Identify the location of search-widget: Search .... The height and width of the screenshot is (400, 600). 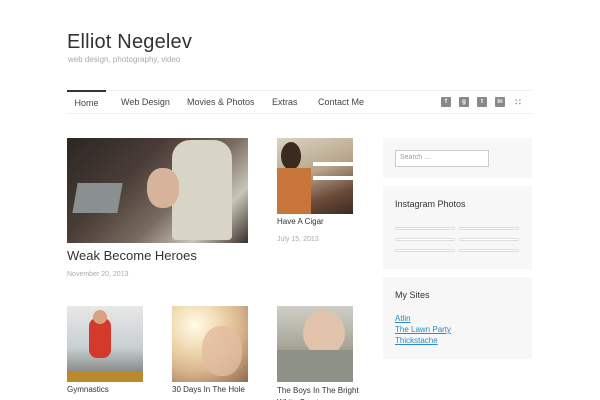
(457, 158).